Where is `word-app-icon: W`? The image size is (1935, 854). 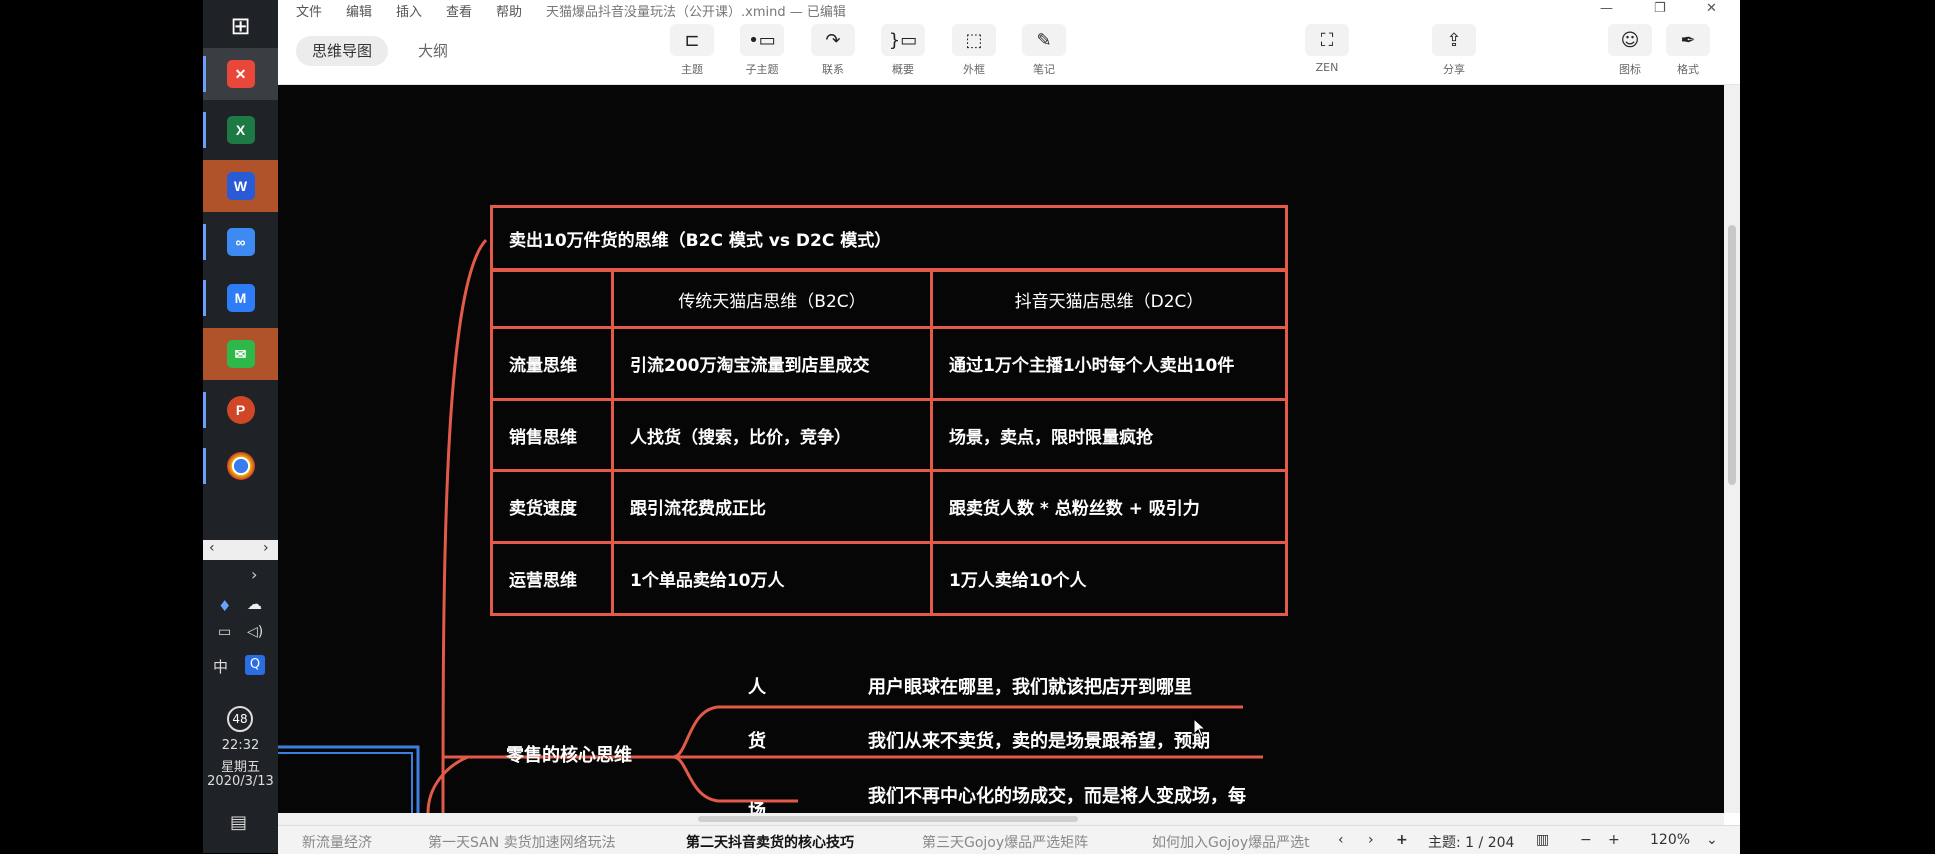 word-app-icon: W is located at coordinates (240, 186).